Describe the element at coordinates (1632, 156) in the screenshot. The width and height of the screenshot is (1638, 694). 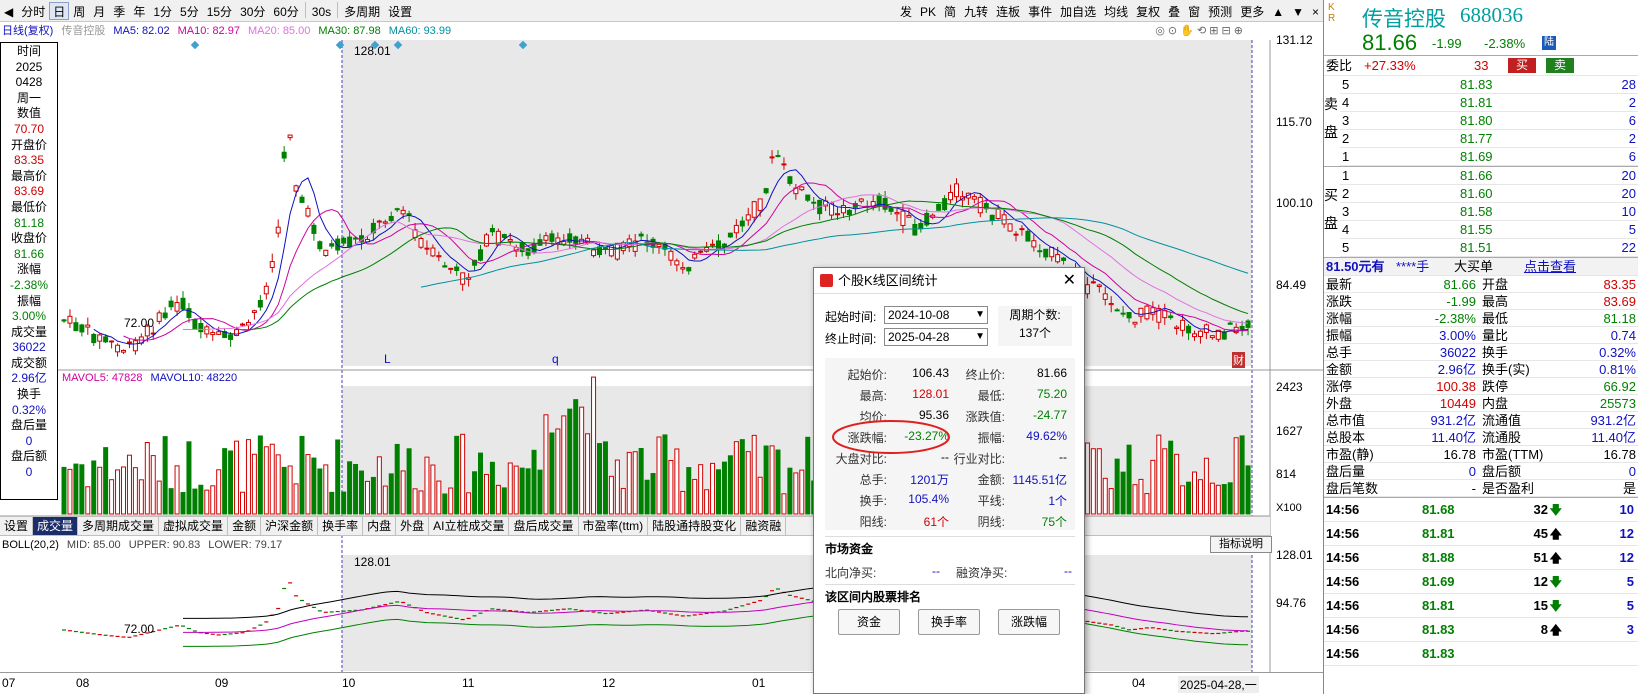
I see `level-qty: 6` at that location.